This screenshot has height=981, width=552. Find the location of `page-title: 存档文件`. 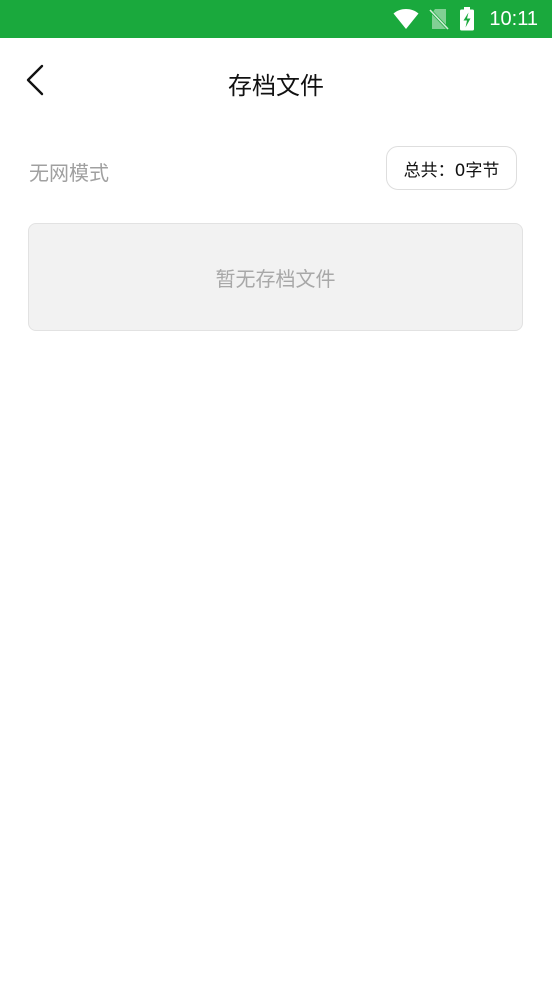

page-title: 存档文件 is located at coordinates (276, 86).